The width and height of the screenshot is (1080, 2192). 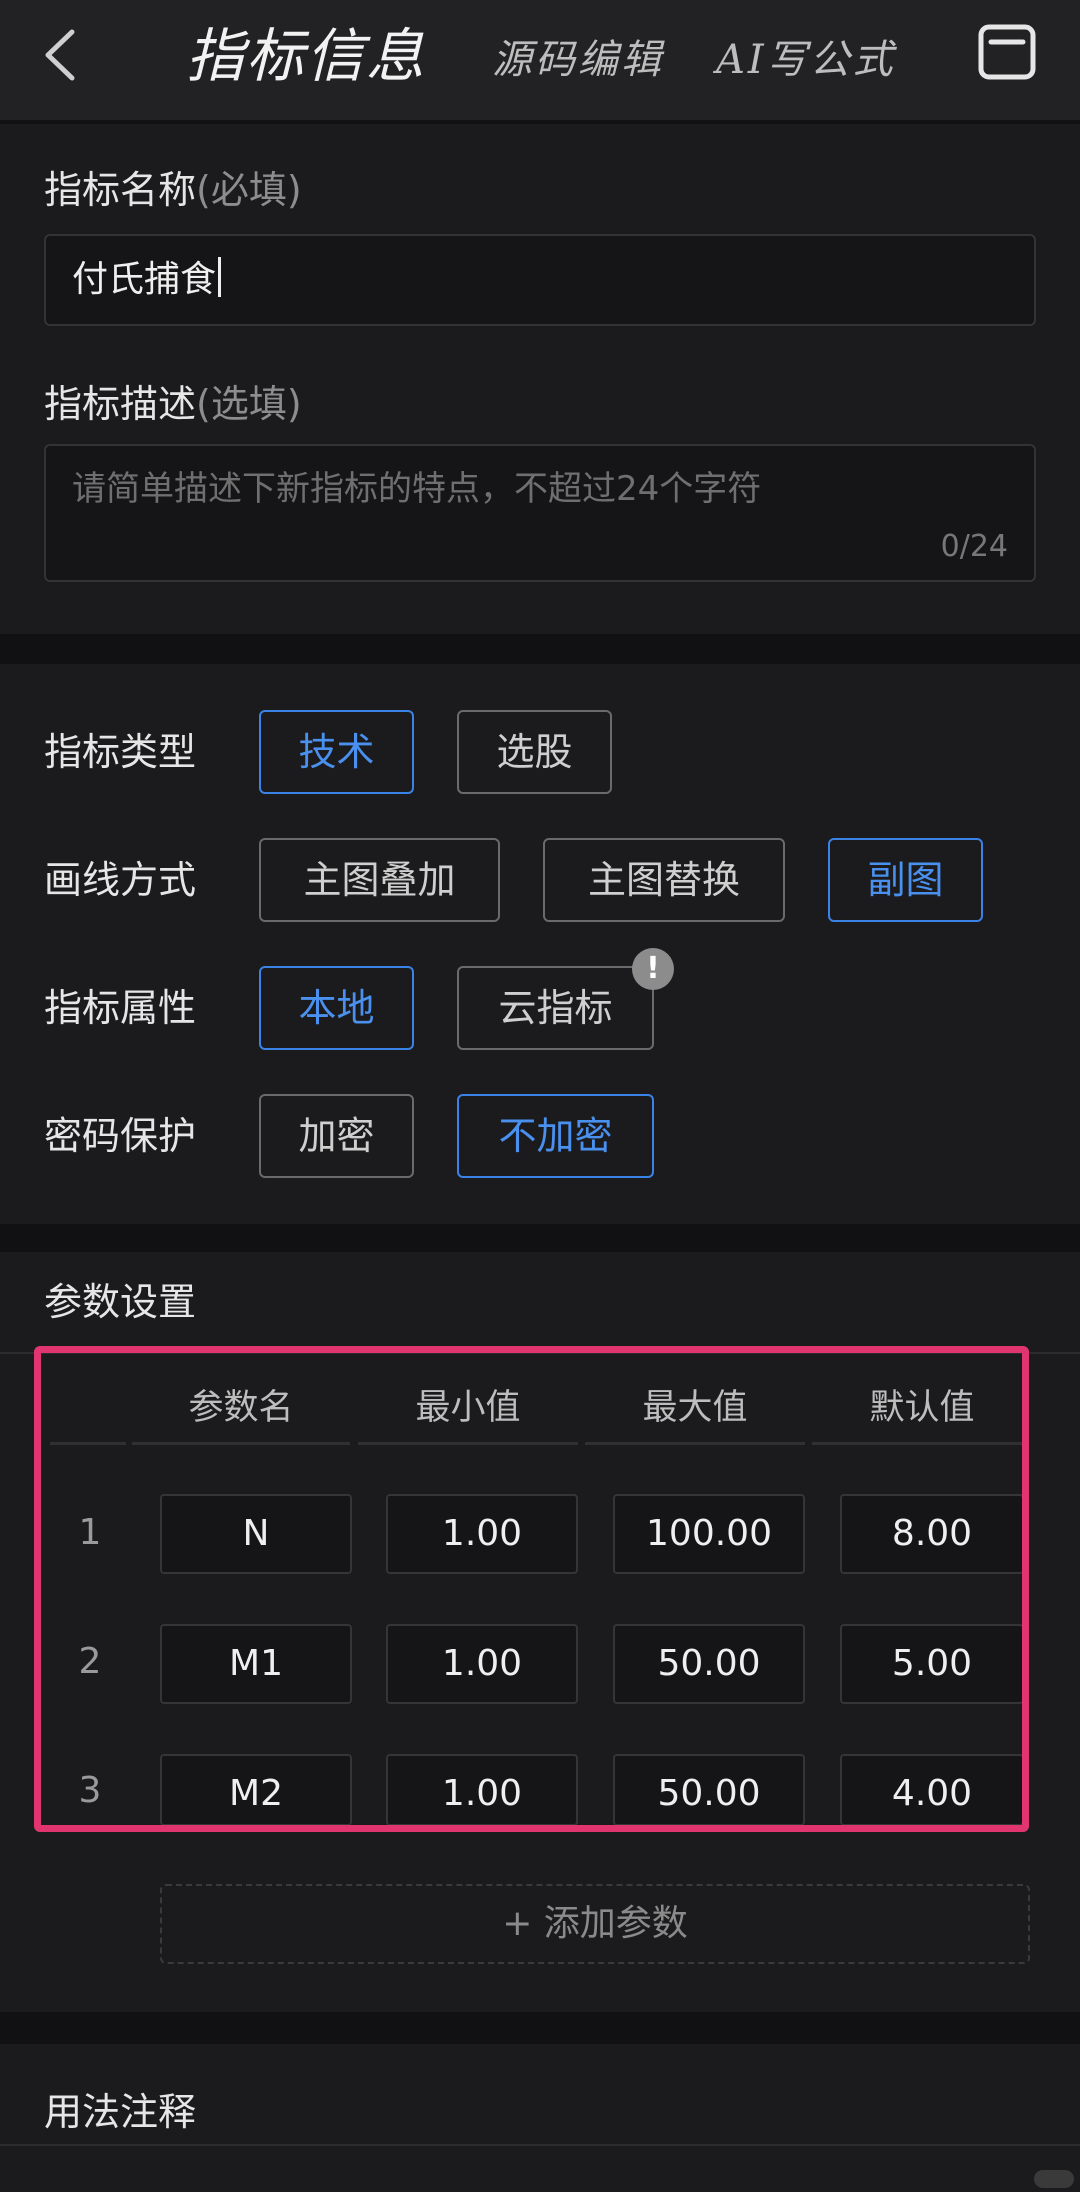 I want to click on text-caret, so click(x=220, y=277).